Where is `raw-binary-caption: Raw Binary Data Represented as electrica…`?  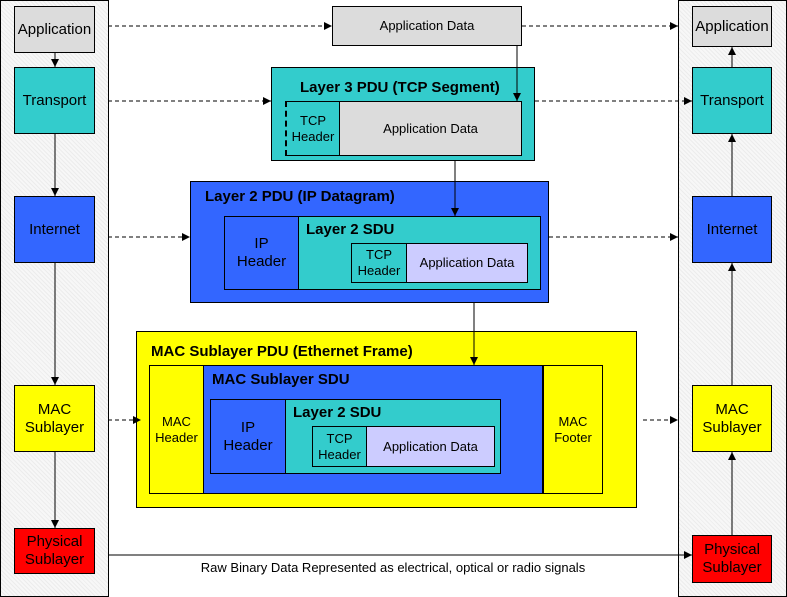
raw-binary-caption: Raw Binary Data Represented as electrica… is located at coordinates (393, 567).